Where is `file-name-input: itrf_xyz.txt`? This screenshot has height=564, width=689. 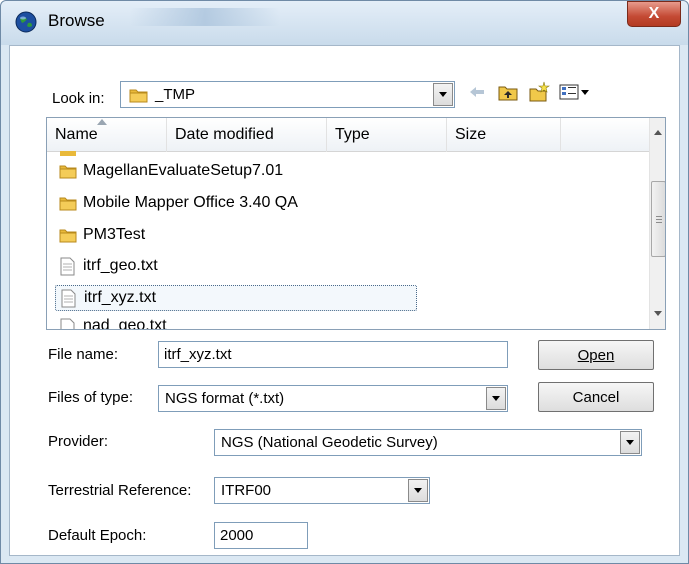 file-name-input: itrf_xyz.txt is located at coordinates (333, 354).